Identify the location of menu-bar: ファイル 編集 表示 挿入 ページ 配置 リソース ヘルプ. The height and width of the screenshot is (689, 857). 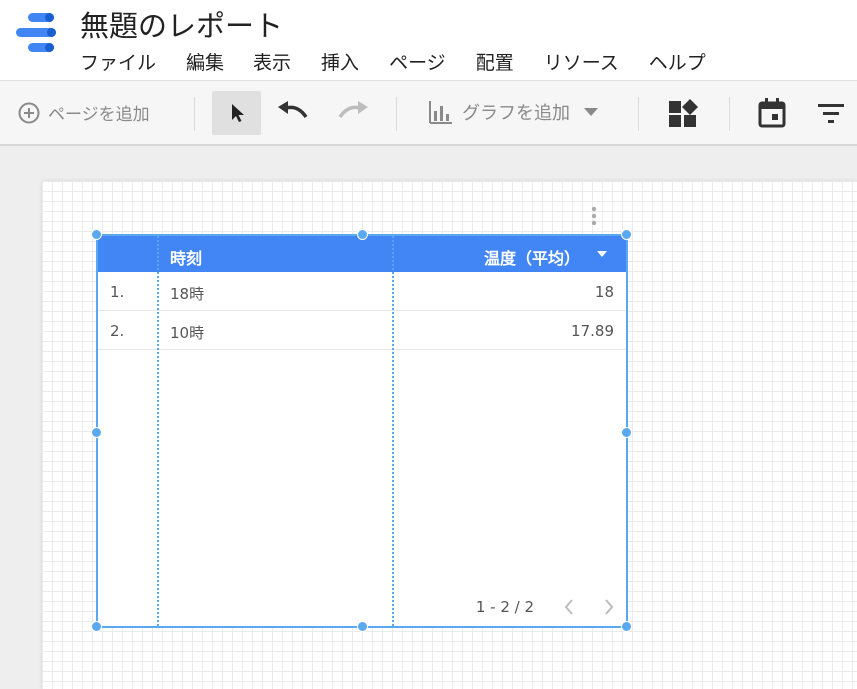
(408, 63).